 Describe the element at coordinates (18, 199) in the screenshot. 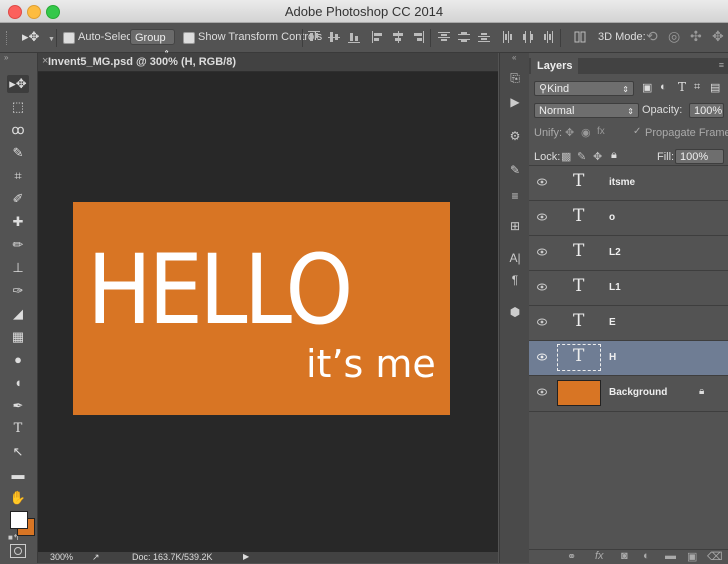

I see `eyedropper-tool-icon: ✐` at that location.